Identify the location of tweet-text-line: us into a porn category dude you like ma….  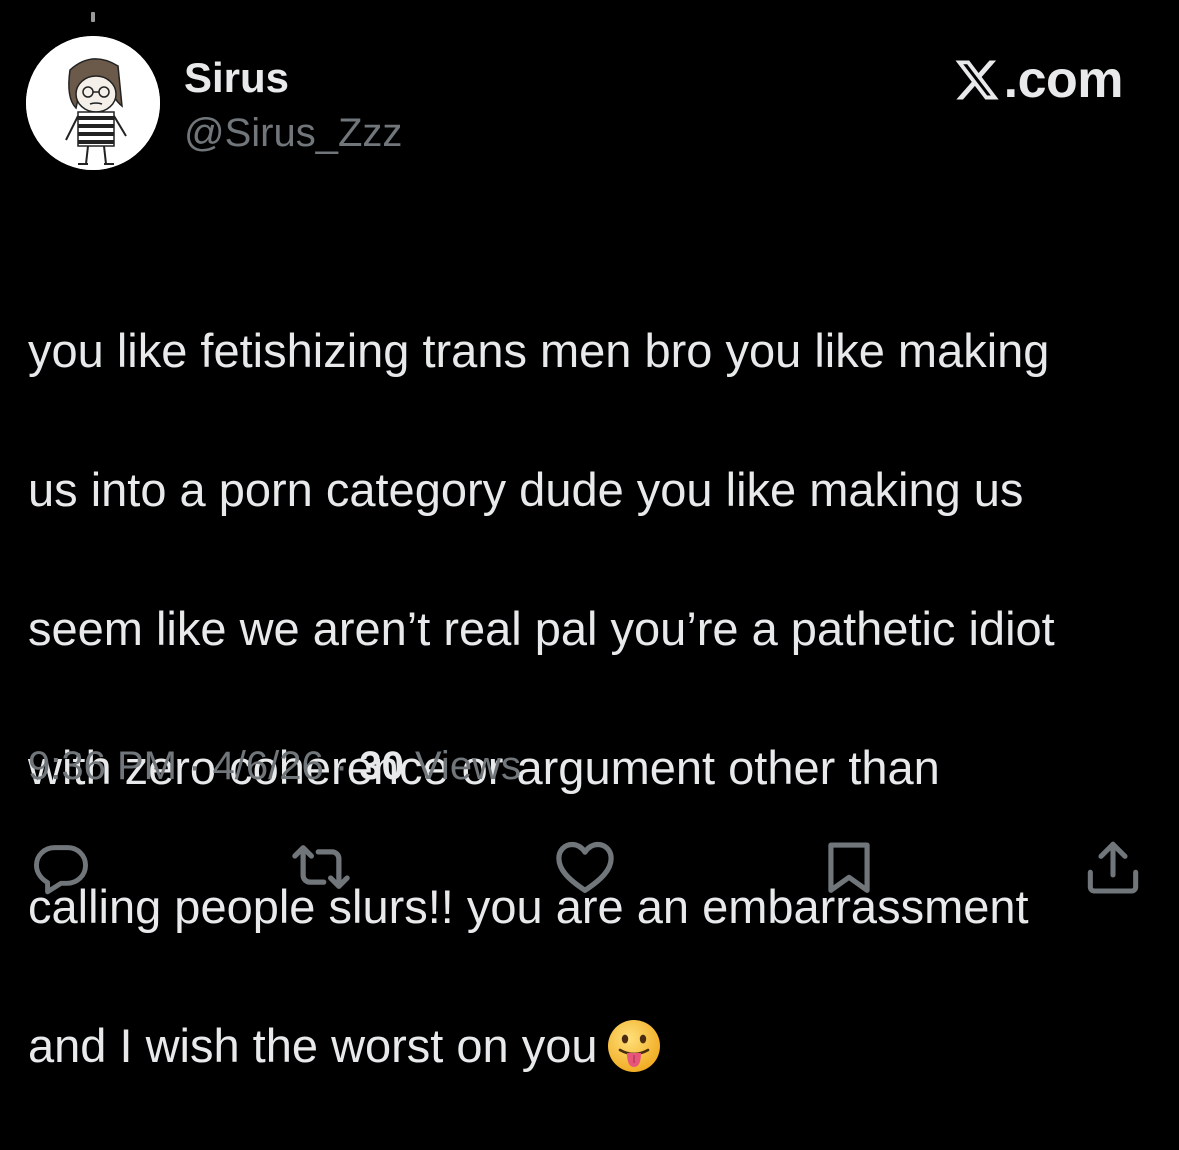
(526, 489).